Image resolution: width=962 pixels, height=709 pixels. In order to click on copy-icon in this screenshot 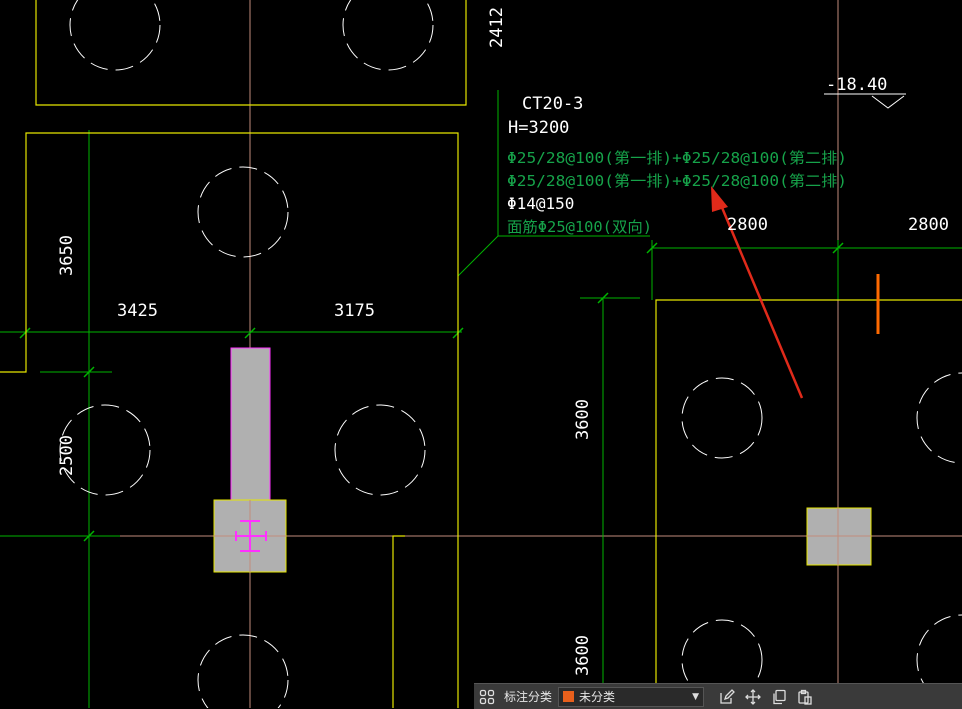, I will do `click(779, 696)`.